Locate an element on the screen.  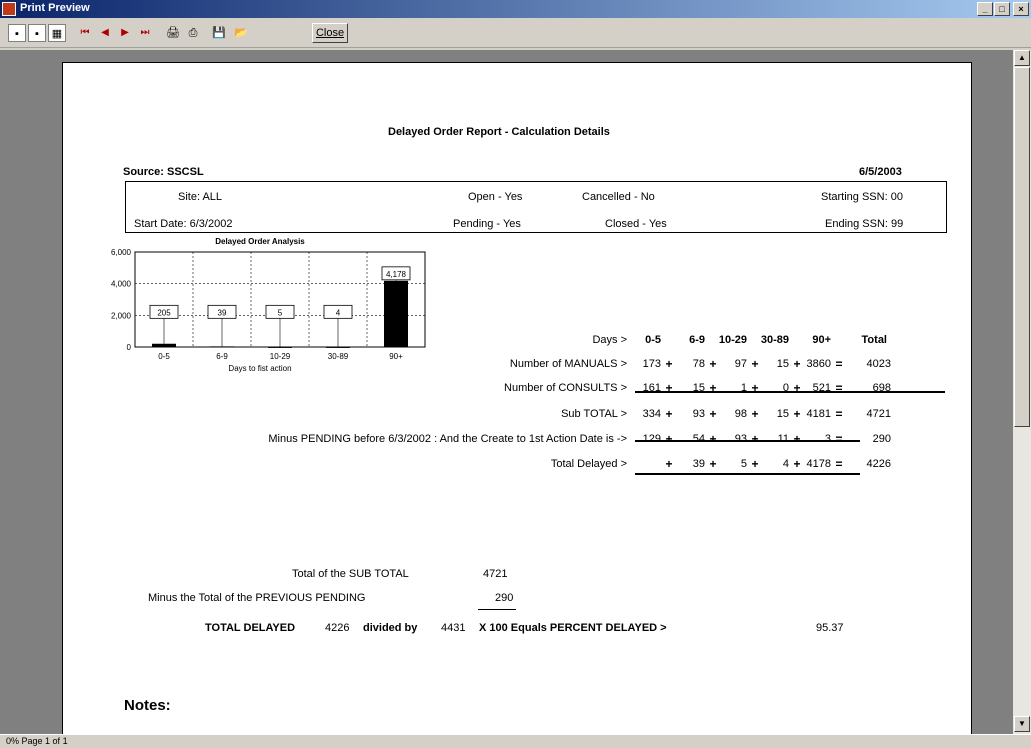
zoom-status: 0% is located at coordinates (13, 741).